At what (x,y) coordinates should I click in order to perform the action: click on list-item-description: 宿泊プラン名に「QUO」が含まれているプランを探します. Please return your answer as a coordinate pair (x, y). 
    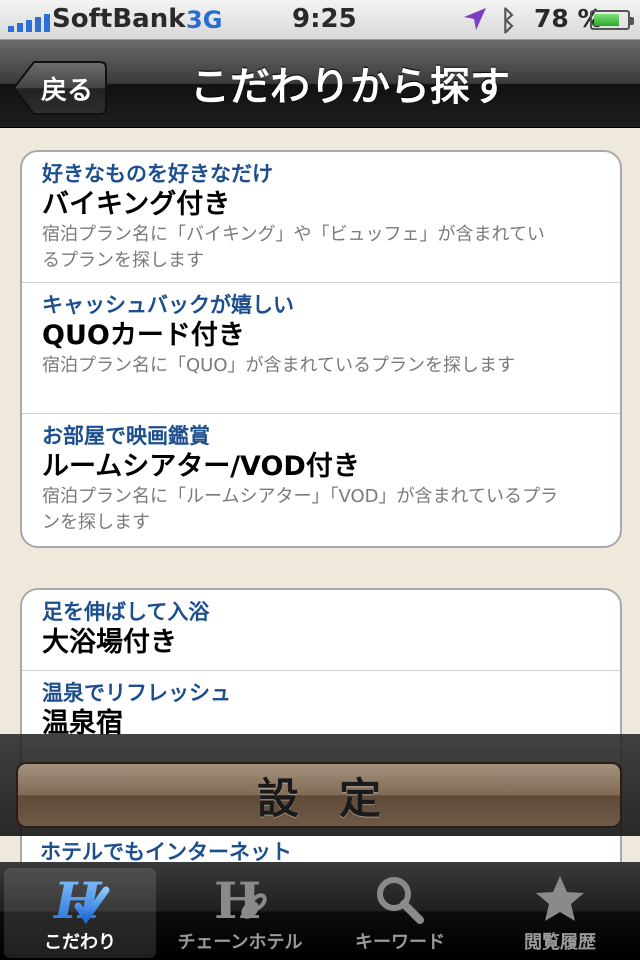
    Looking at the image, I should click on (278, 365).